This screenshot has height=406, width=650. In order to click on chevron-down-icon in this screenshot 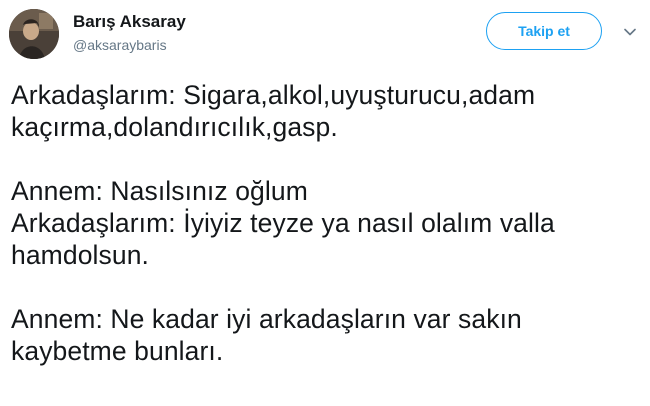, I will do `click(630, 32)`.